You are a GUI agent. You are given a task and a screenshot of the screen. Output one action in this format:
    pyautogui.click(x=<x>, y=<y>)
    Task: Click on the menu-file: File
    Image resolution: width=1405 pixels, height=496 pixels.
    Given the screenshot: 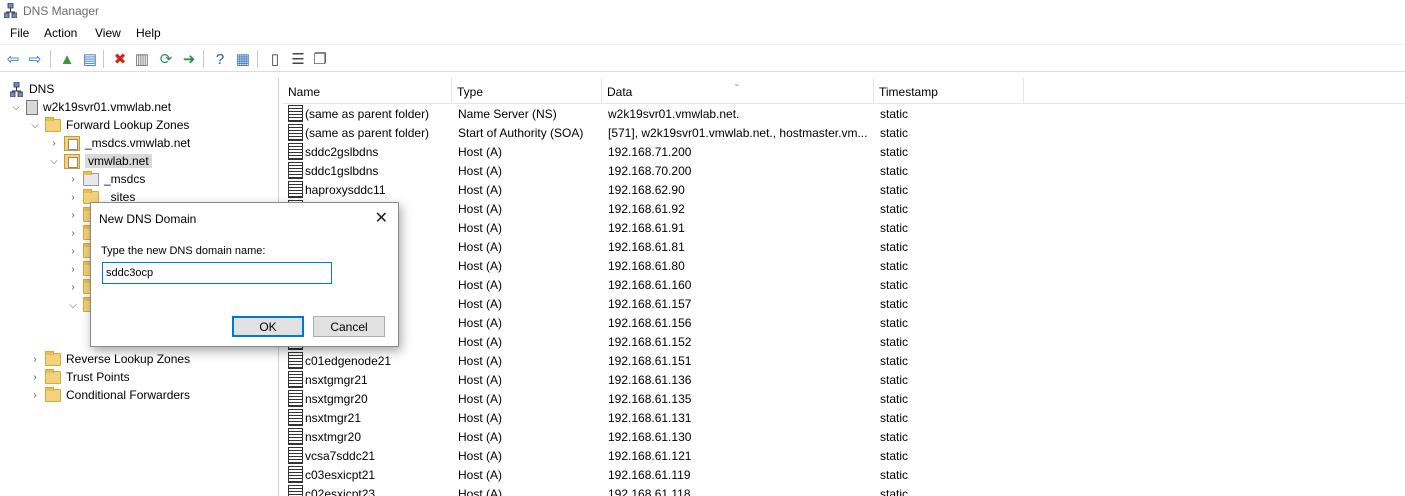 What is the action you would take?
    pyautogui.click(x=19, y=33)
    